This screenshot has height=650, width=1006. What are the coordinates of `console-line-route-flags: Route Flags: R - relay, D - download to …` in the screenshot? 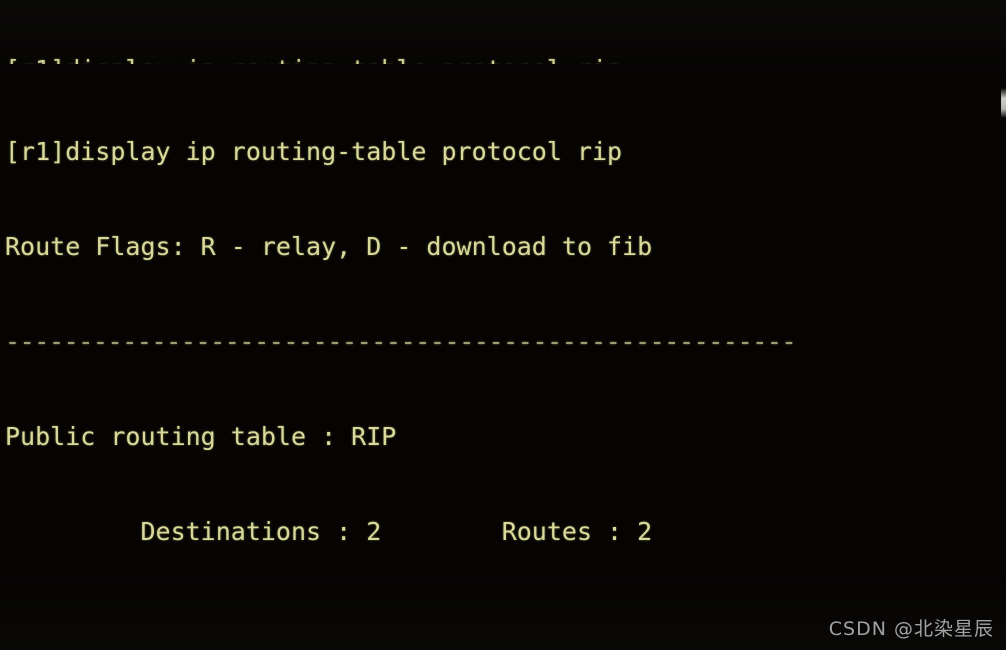 It's located at (329, 247).